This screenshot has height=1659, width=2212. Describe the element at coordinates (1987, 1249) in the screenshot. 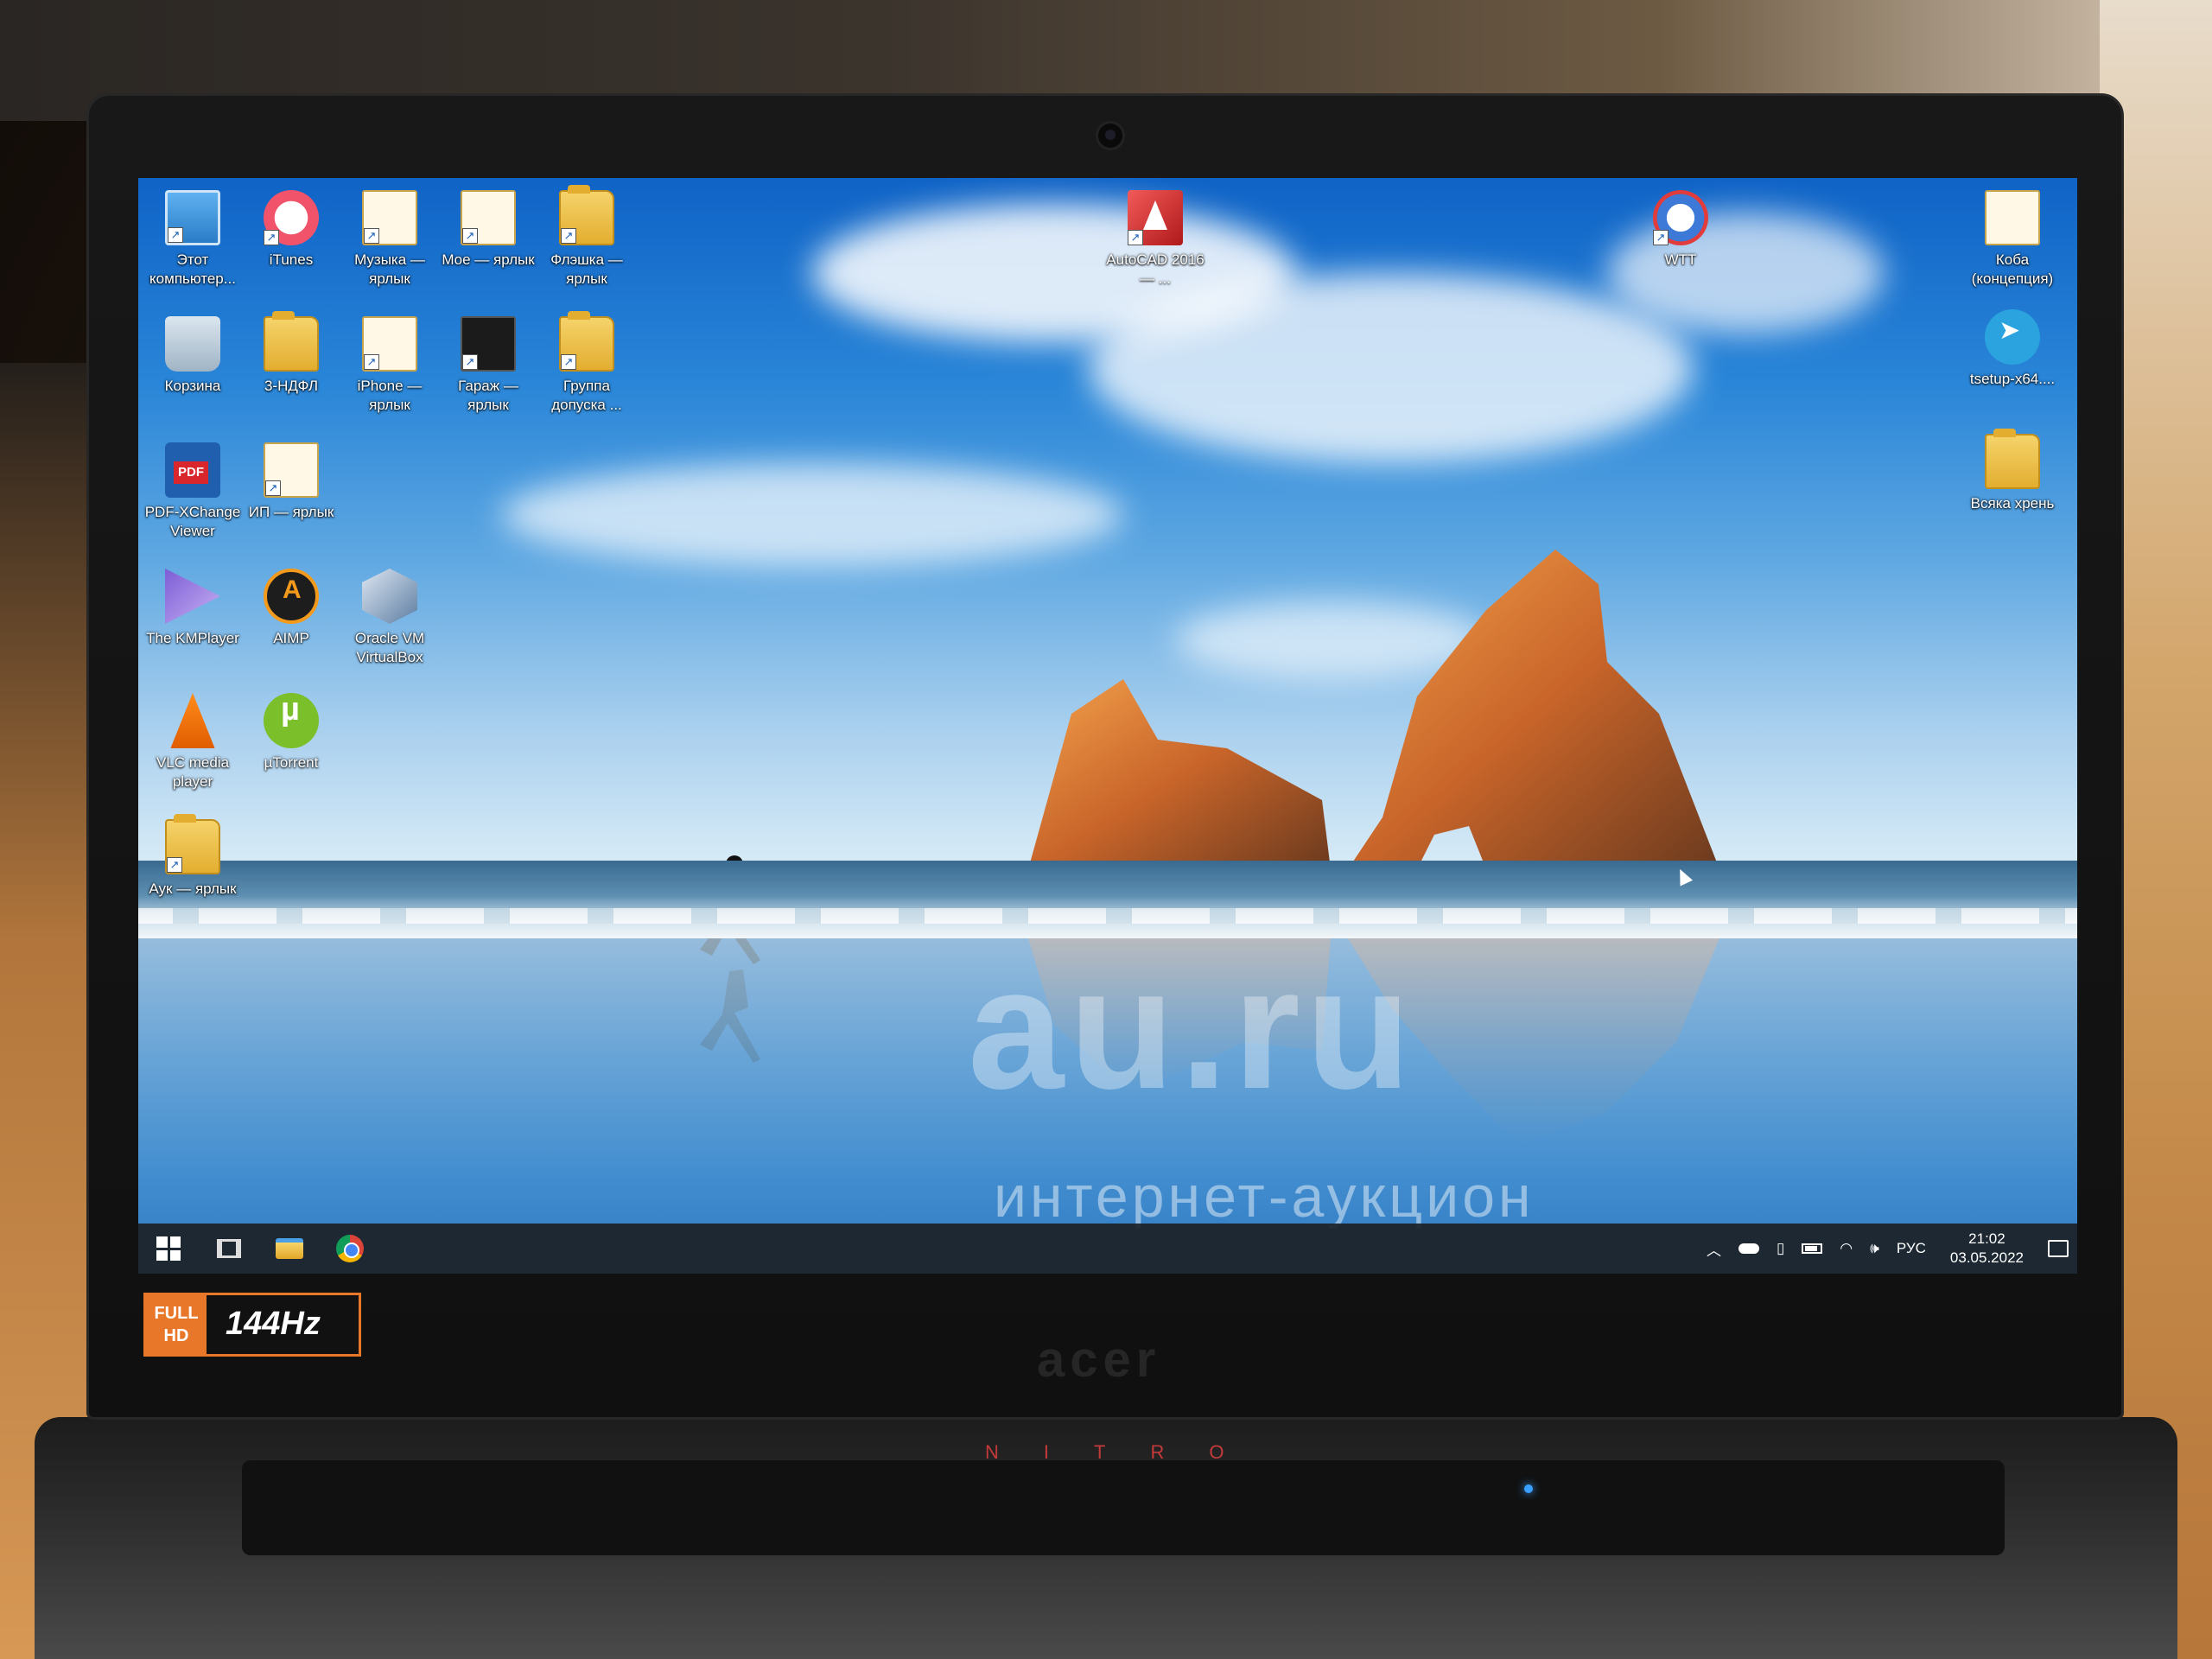

I see `clock-button: 21:02 03.05.2022` at that location.